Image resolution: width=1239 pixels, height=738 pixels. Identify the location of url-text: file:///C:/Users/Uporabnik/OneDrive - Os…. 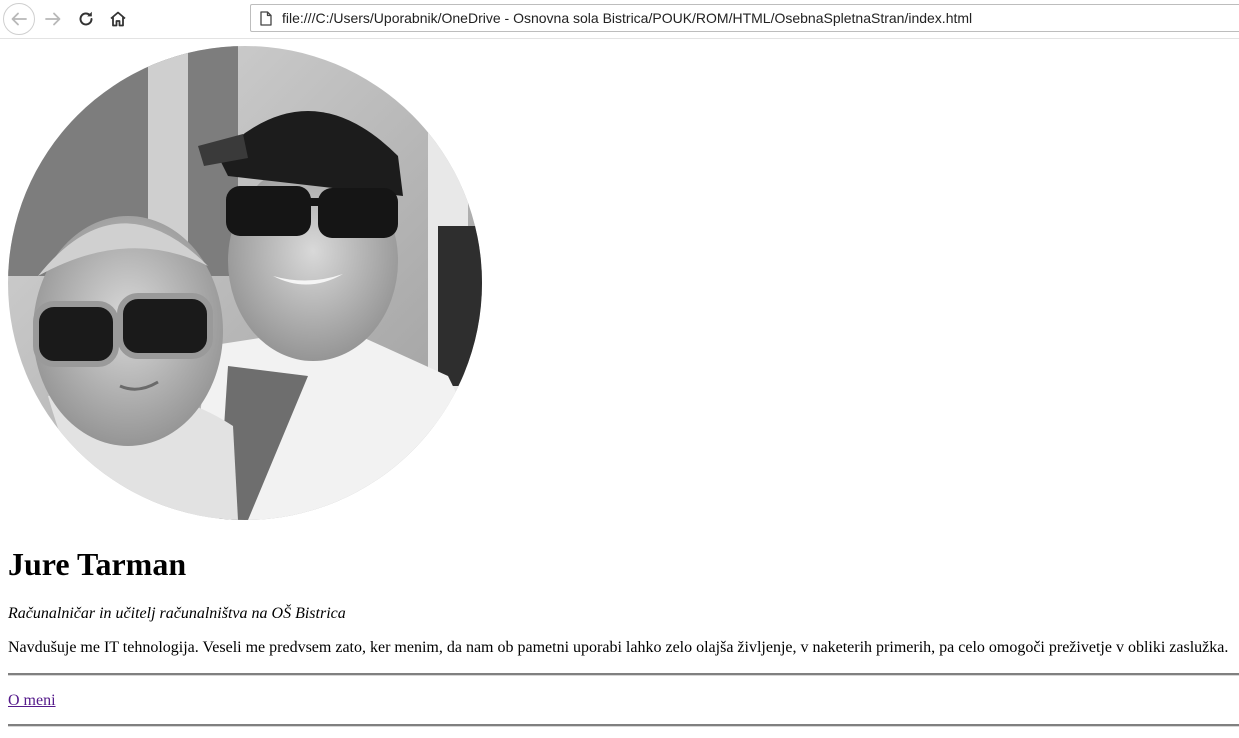
(627, 18).